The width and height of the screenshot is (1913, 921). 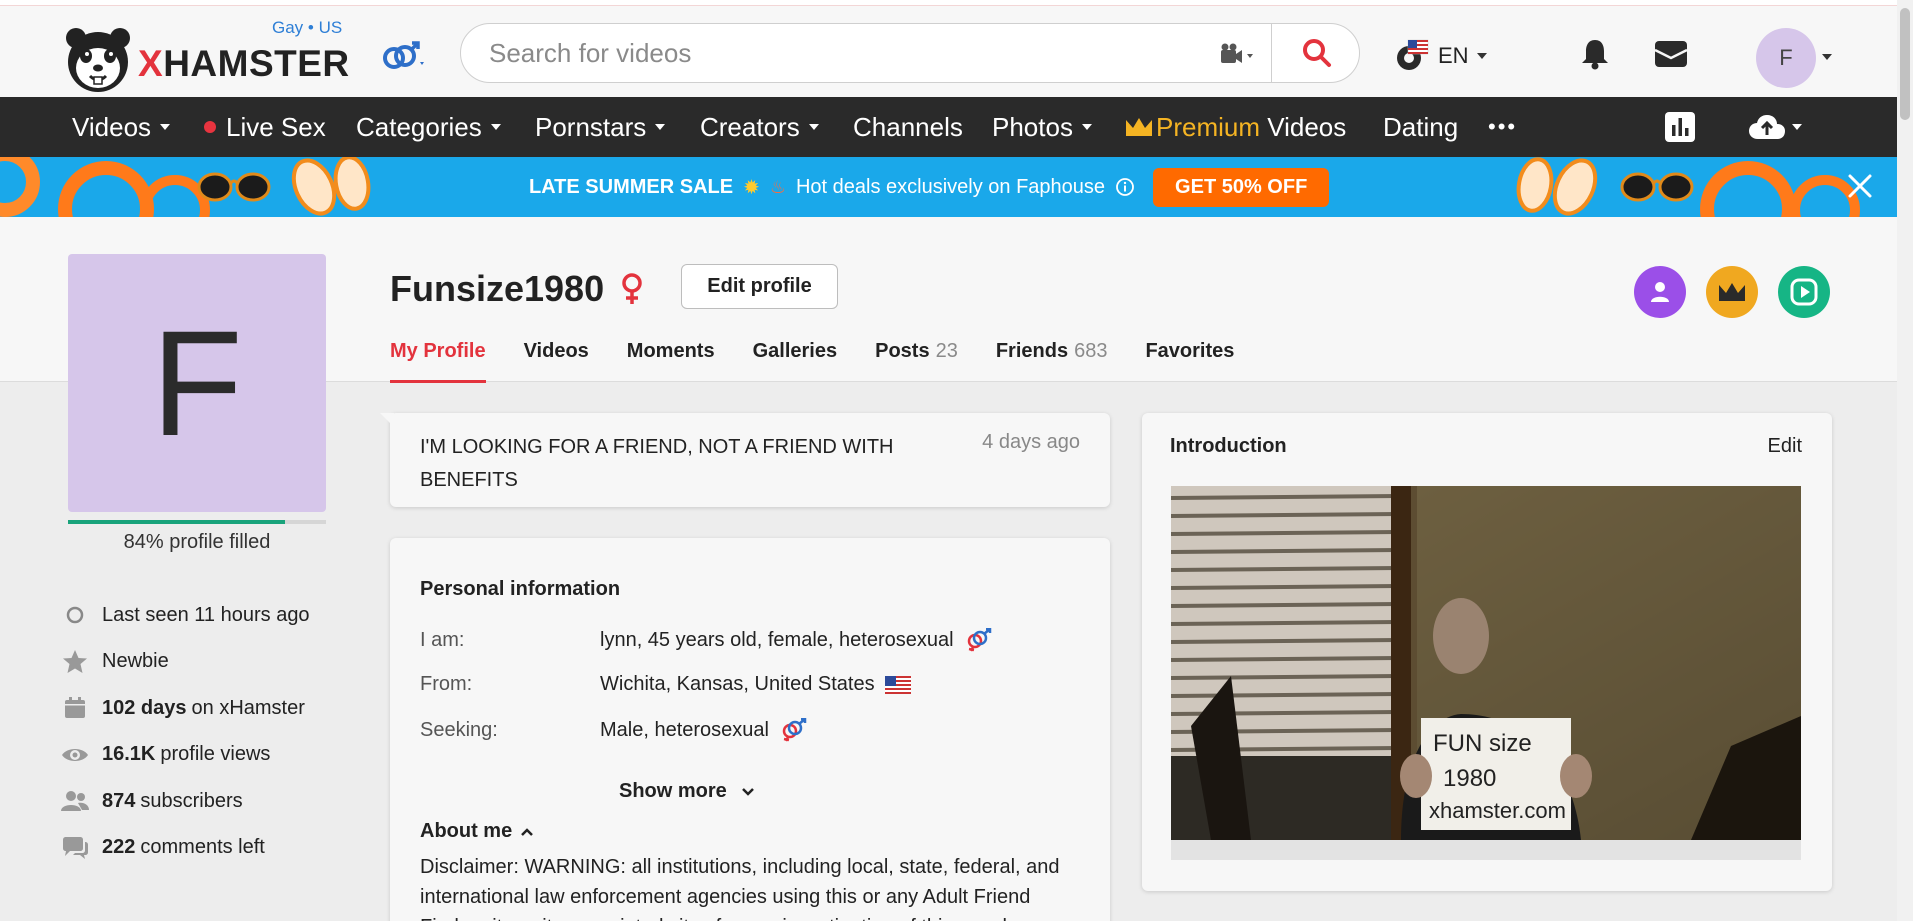 I want to click on mail-icon, so click(x=1671, y=54).